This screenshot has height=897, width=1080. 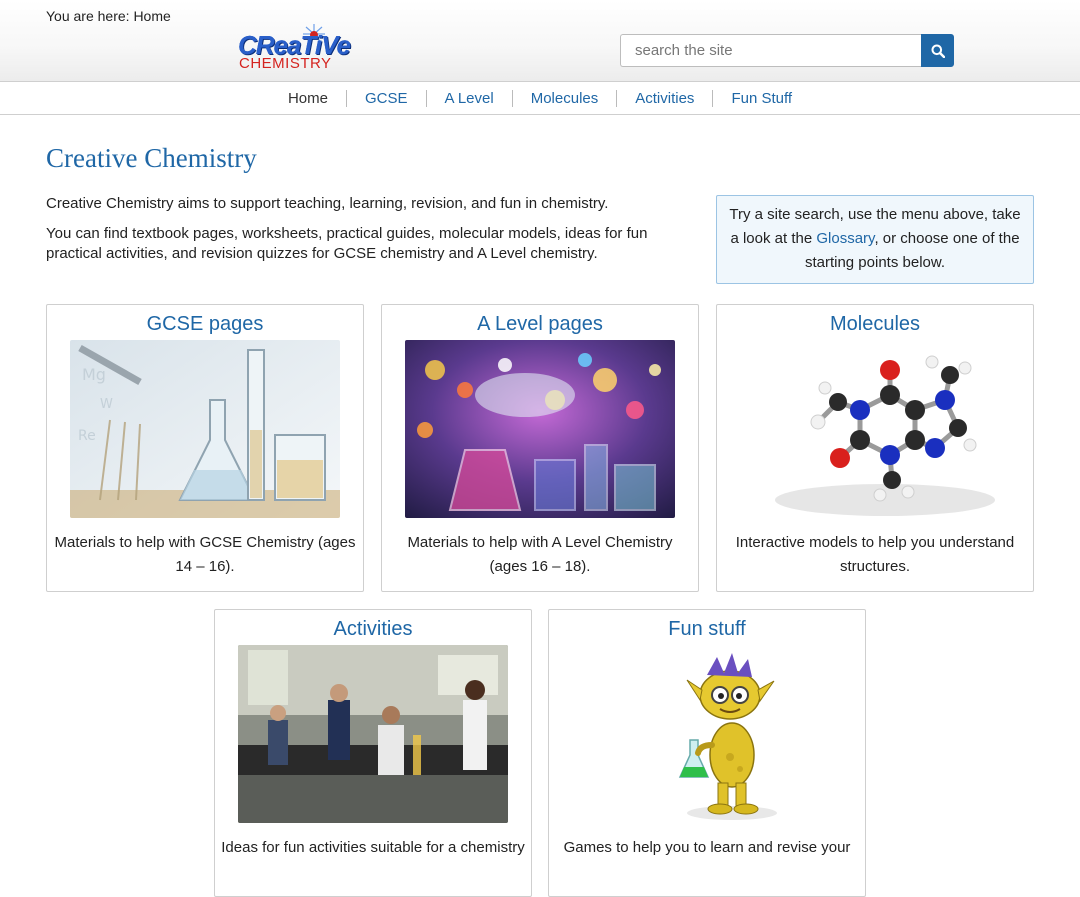 I want to click on svg-text: W, so click(x=106, y=404).